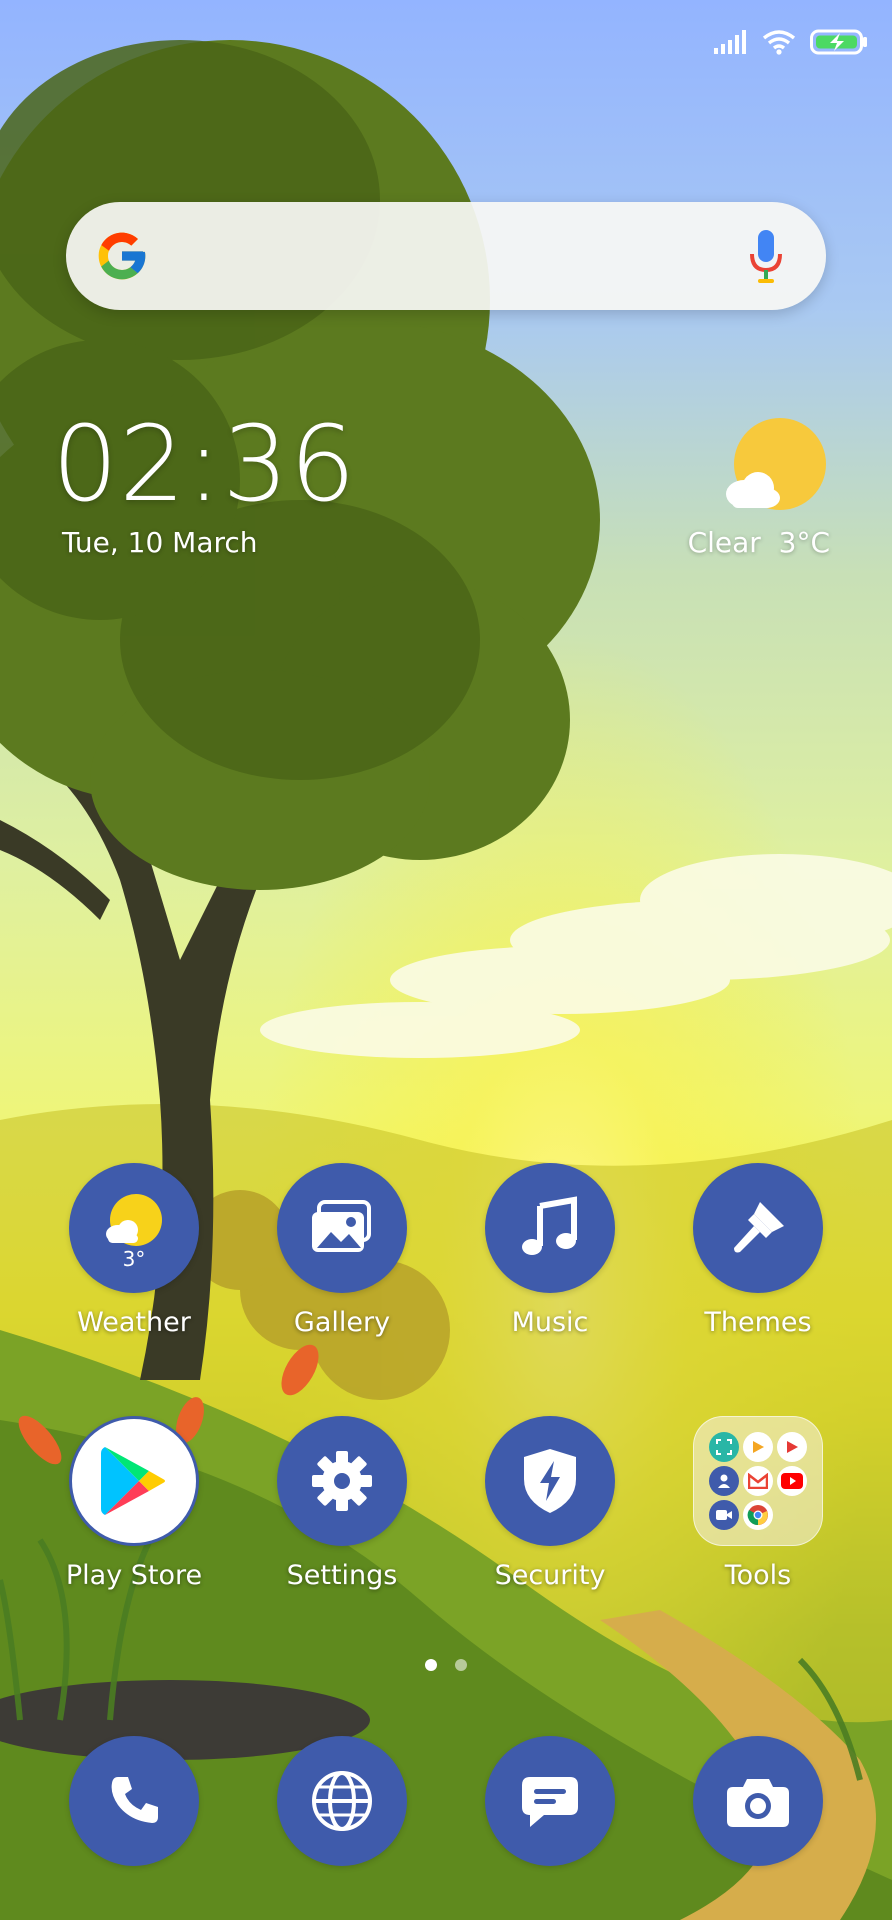 Image resolution: width=892 pixels, height=1920 pixels. I want to click on camera-icon, so click(758, 1803).